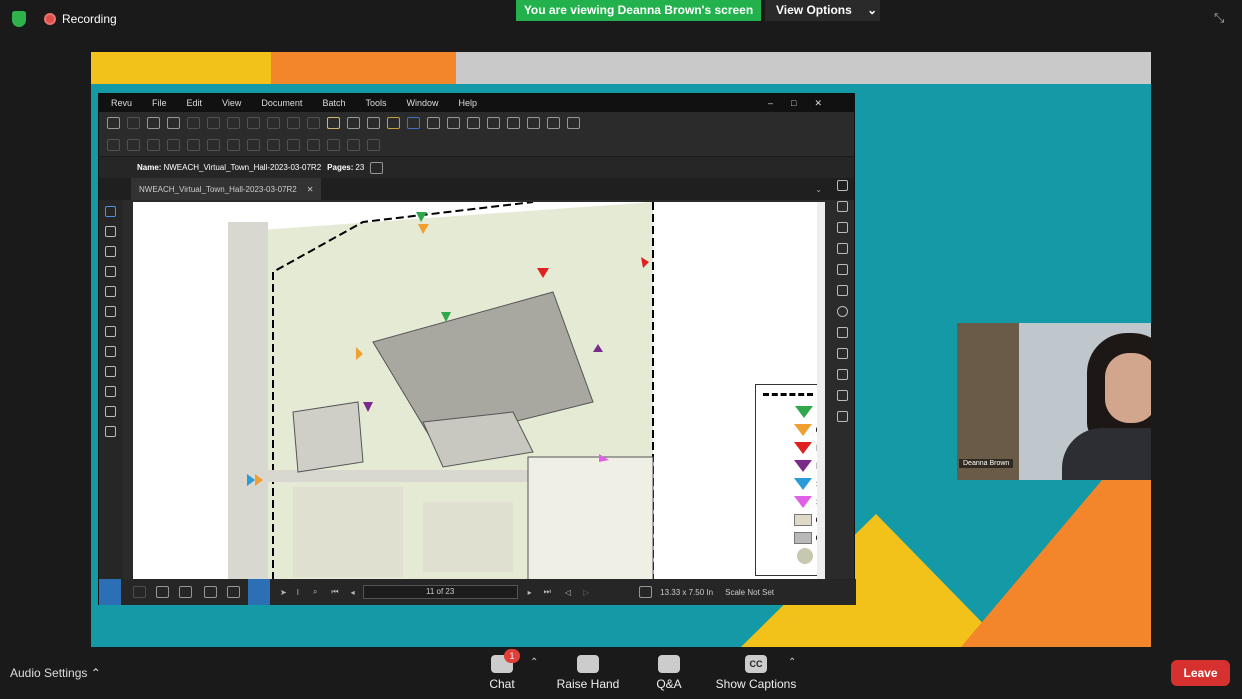  What do you see at coordinates (193, 145) in the screenshot?
I see `align-middle-icon` at bounding box center [193, 145].